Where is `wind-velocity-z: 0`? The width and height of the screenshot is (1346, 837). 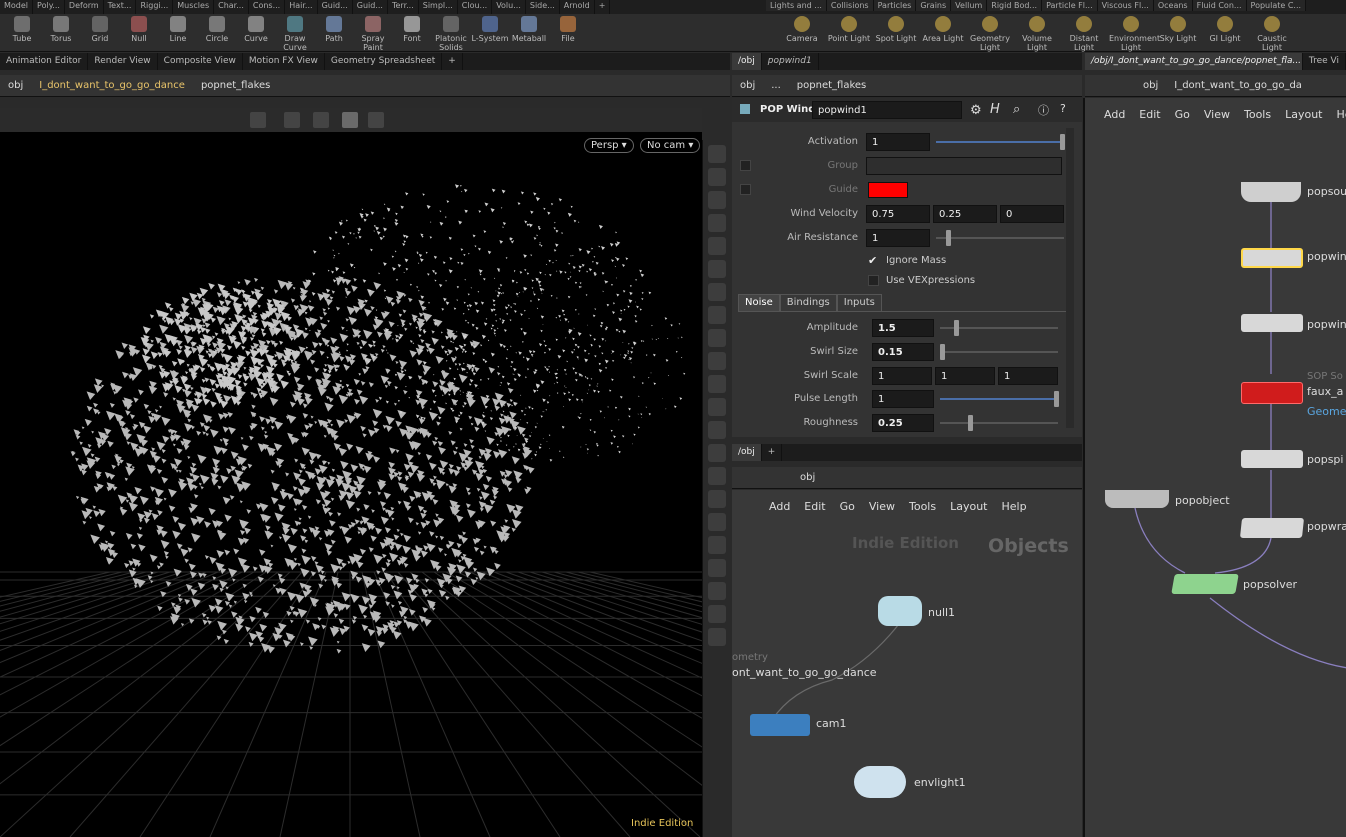
wind-velocity-z: 0 is located at coordinates (1032, 214).